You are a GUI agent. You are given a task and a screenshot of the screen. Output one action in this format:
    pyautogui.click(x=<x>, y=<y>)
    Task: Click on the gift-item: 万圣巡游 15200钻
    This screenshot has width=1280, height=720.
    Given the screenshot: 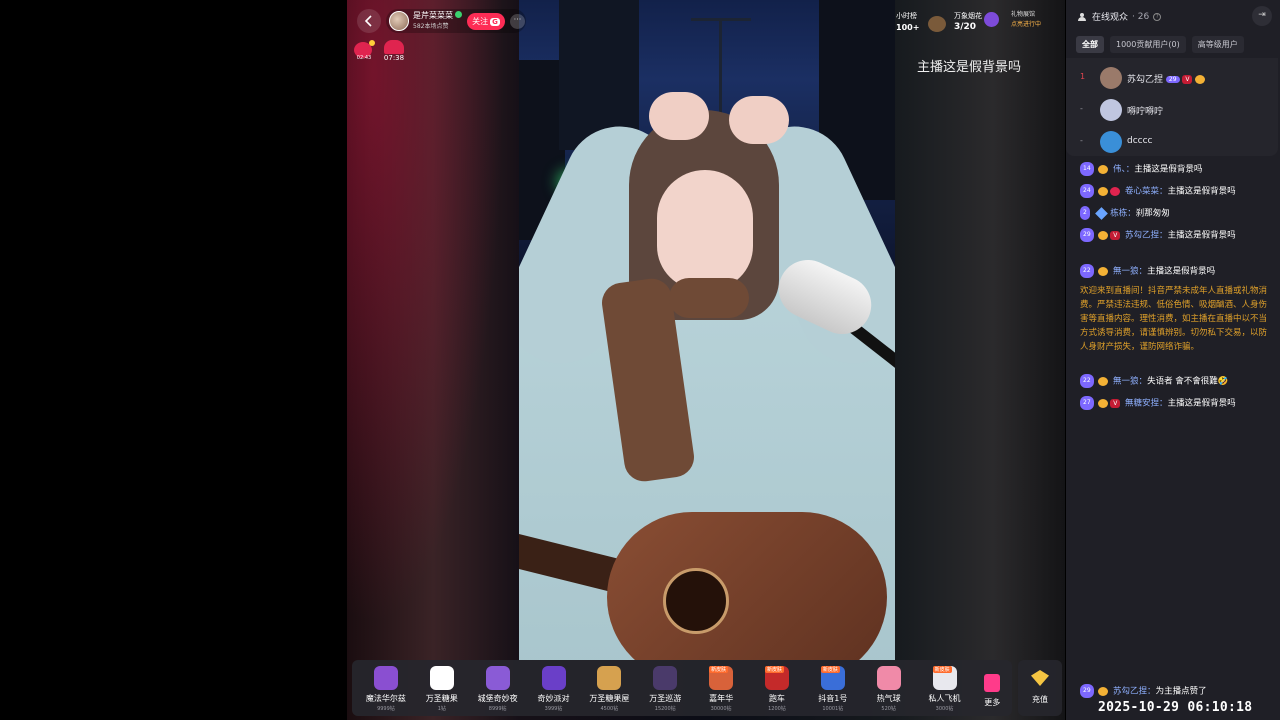 What is the action you would take?
    pyautogui.click(x=665, y=690)
    